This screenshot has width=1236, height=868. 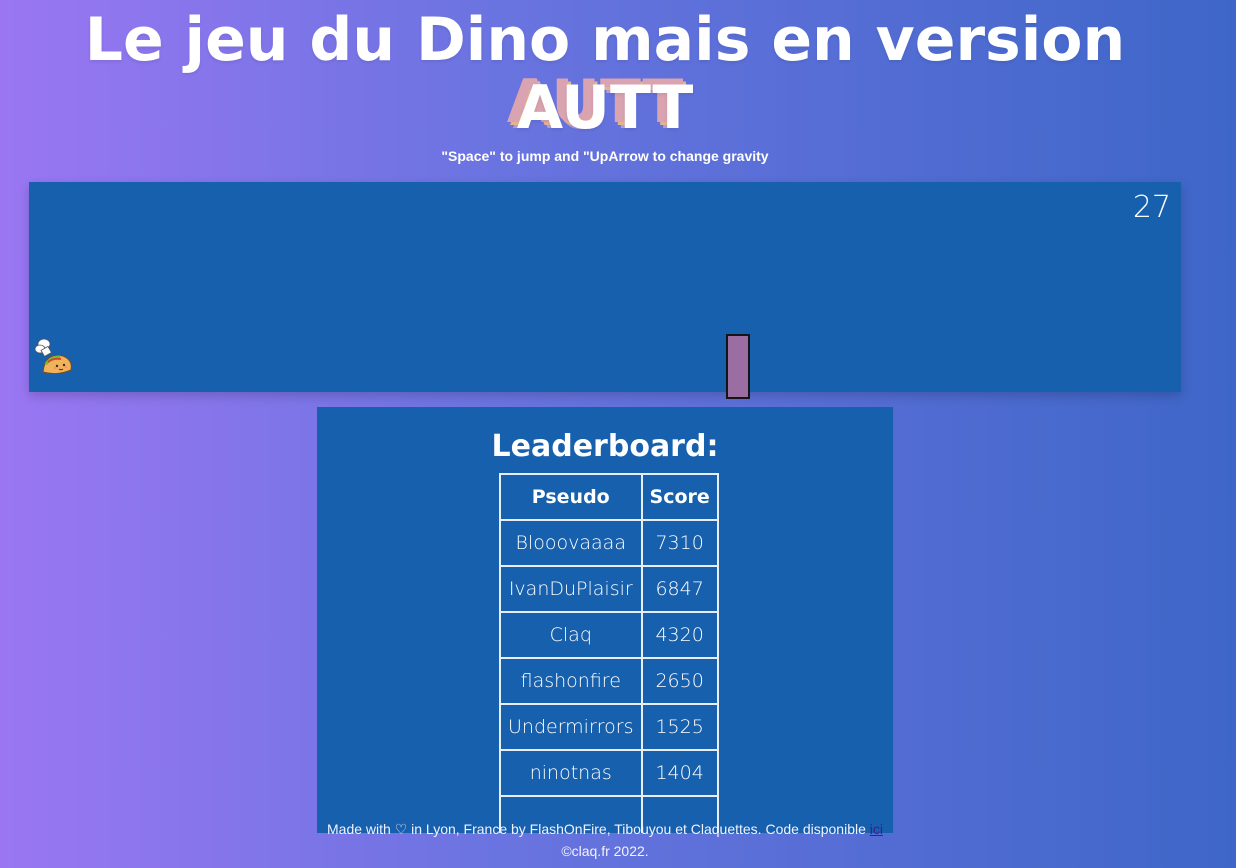 What do you see at coordinates (53, 356) in the screenshot?
I see `taco-chef-icon` at bounding box center [53, 356].